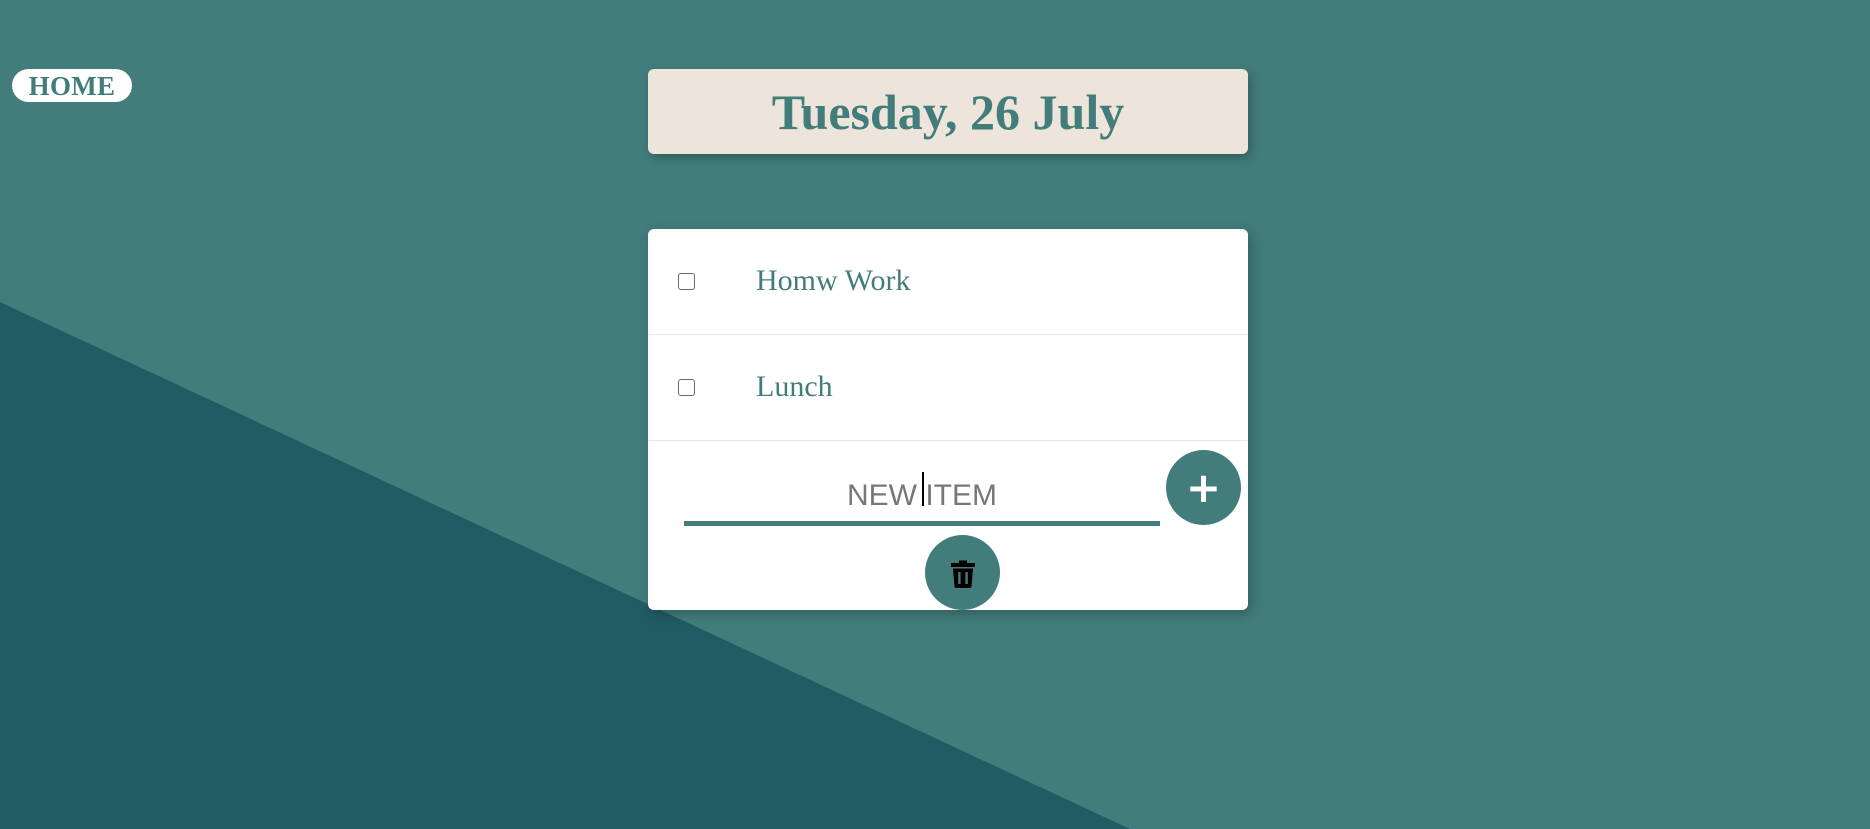  I want to click on date-header: Tuesday, 26 July, so click(948, 111).